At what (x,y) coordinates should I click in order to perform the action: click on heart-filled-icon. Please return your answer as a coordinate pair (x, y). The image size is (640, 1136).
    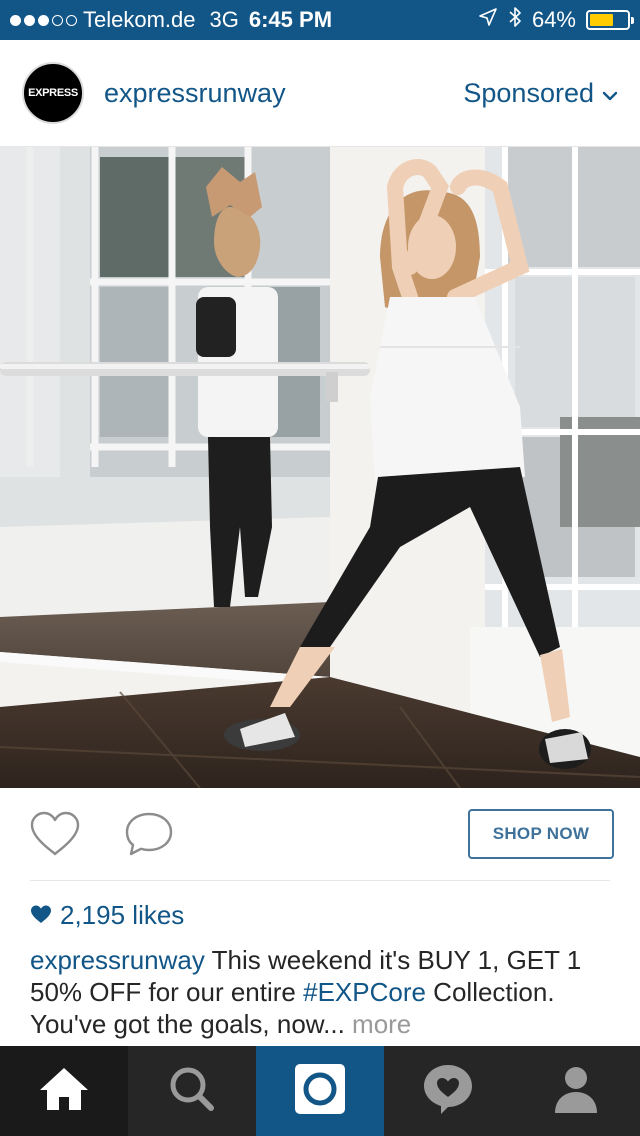
    Looking at the image, I should click on (41, 915).